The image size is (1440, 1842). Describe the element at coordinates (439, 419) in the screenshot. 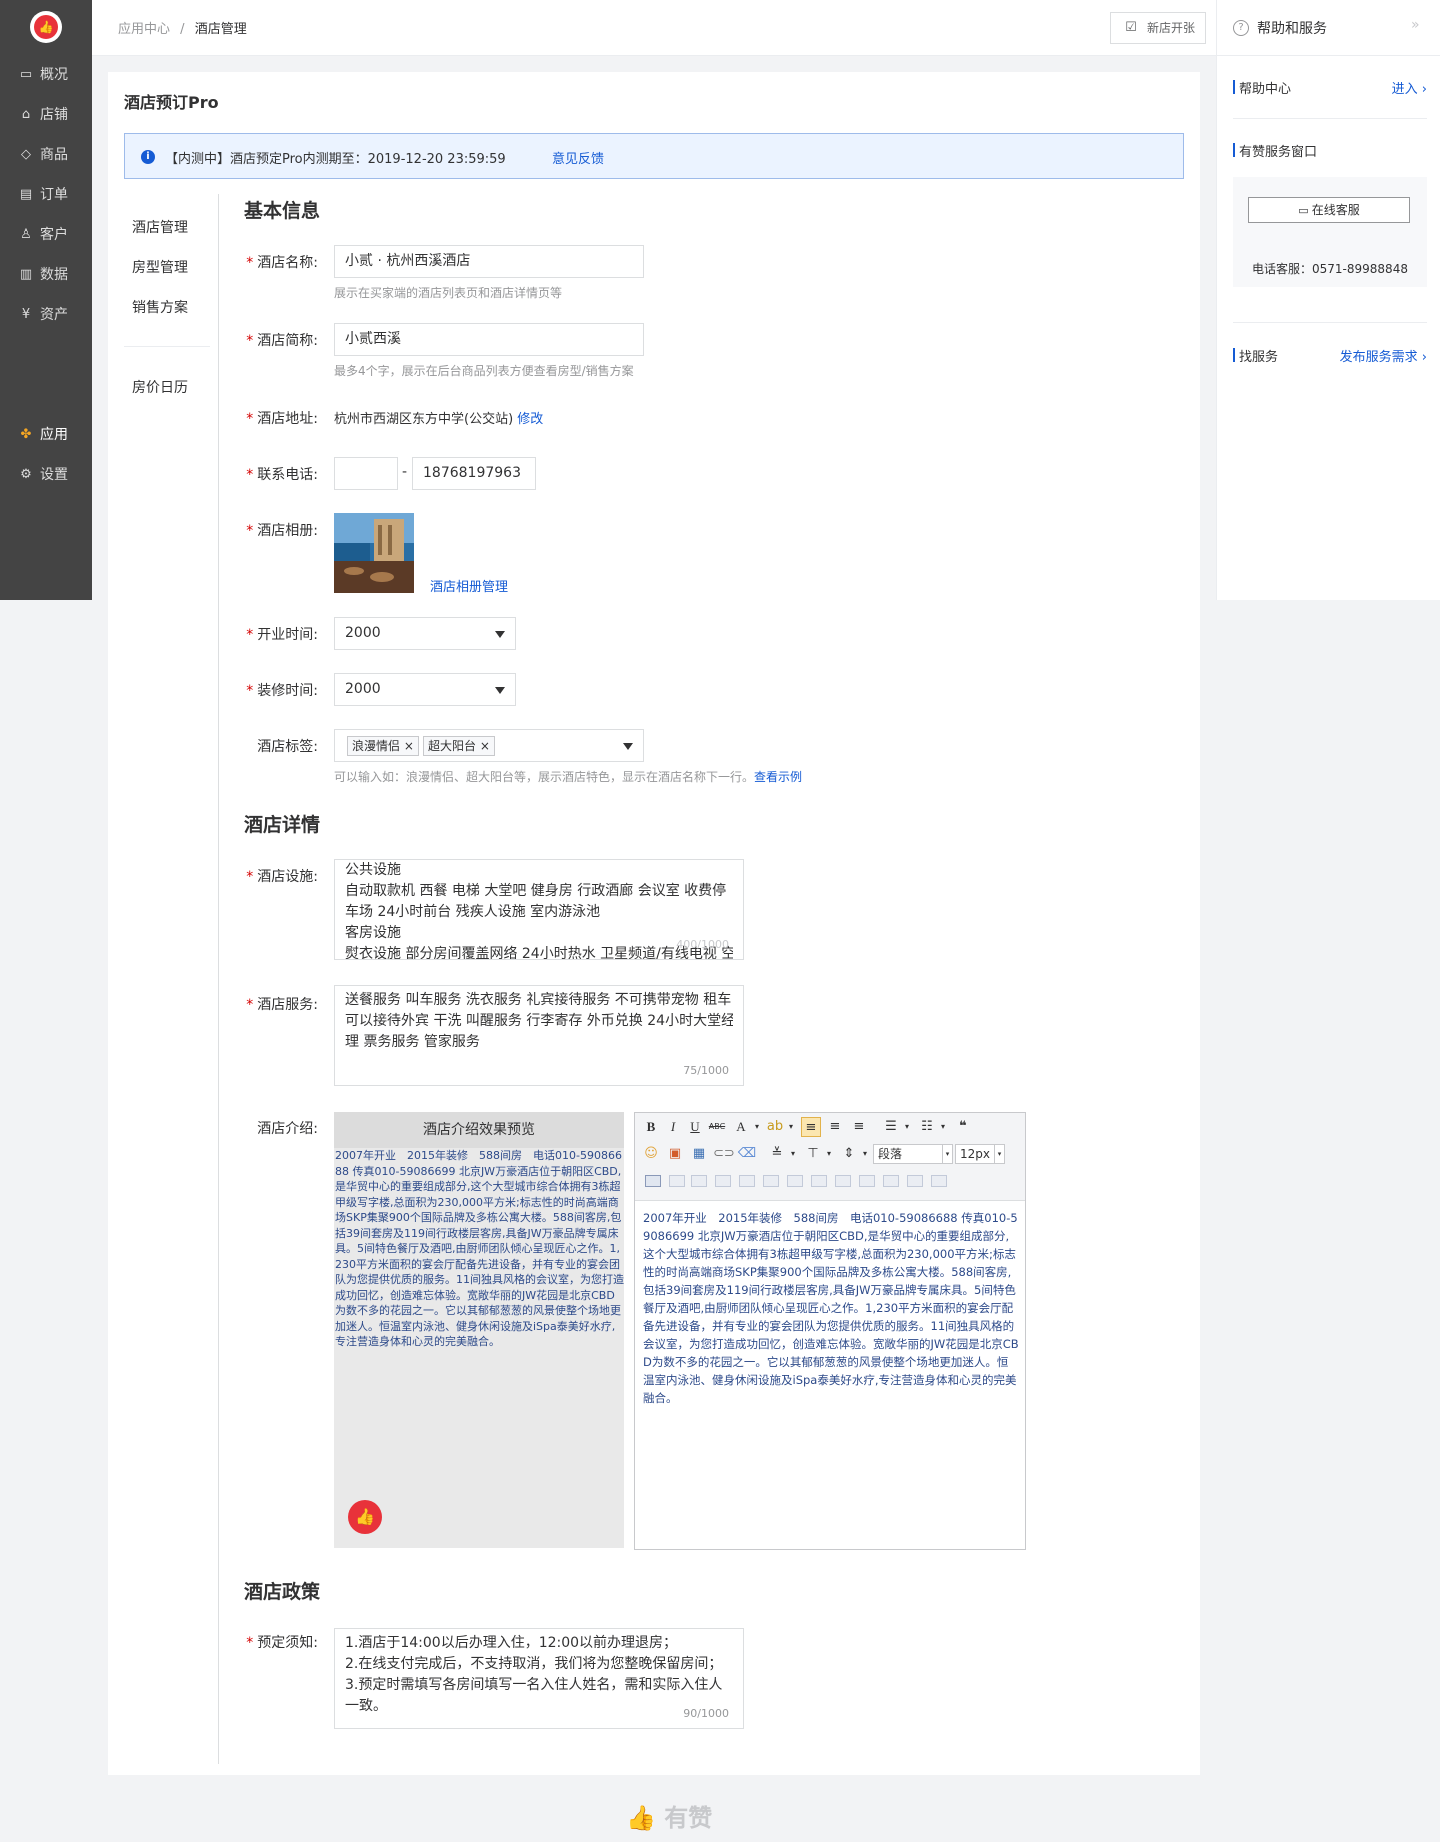

I see `address-value: 杭州市西湖区东方中学(公交站) 修改` at that location.